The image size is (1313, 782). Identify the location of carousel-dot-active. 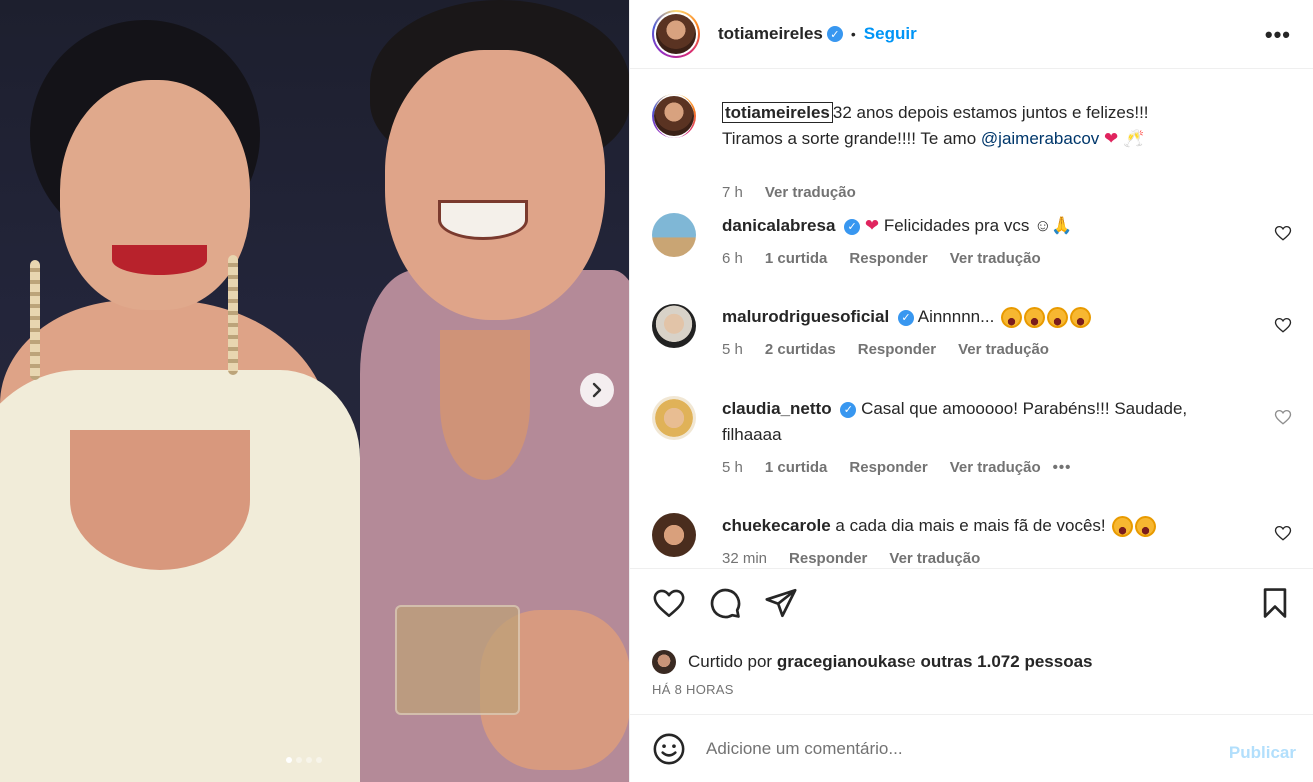
(289, 760).